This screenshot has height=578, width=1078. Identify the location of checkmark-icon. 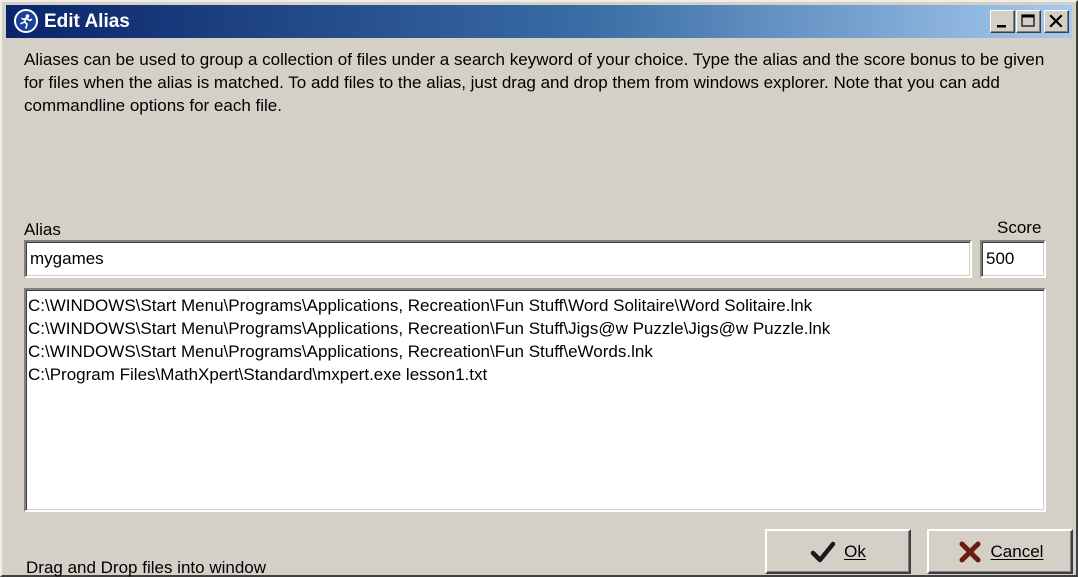
(823, 551).